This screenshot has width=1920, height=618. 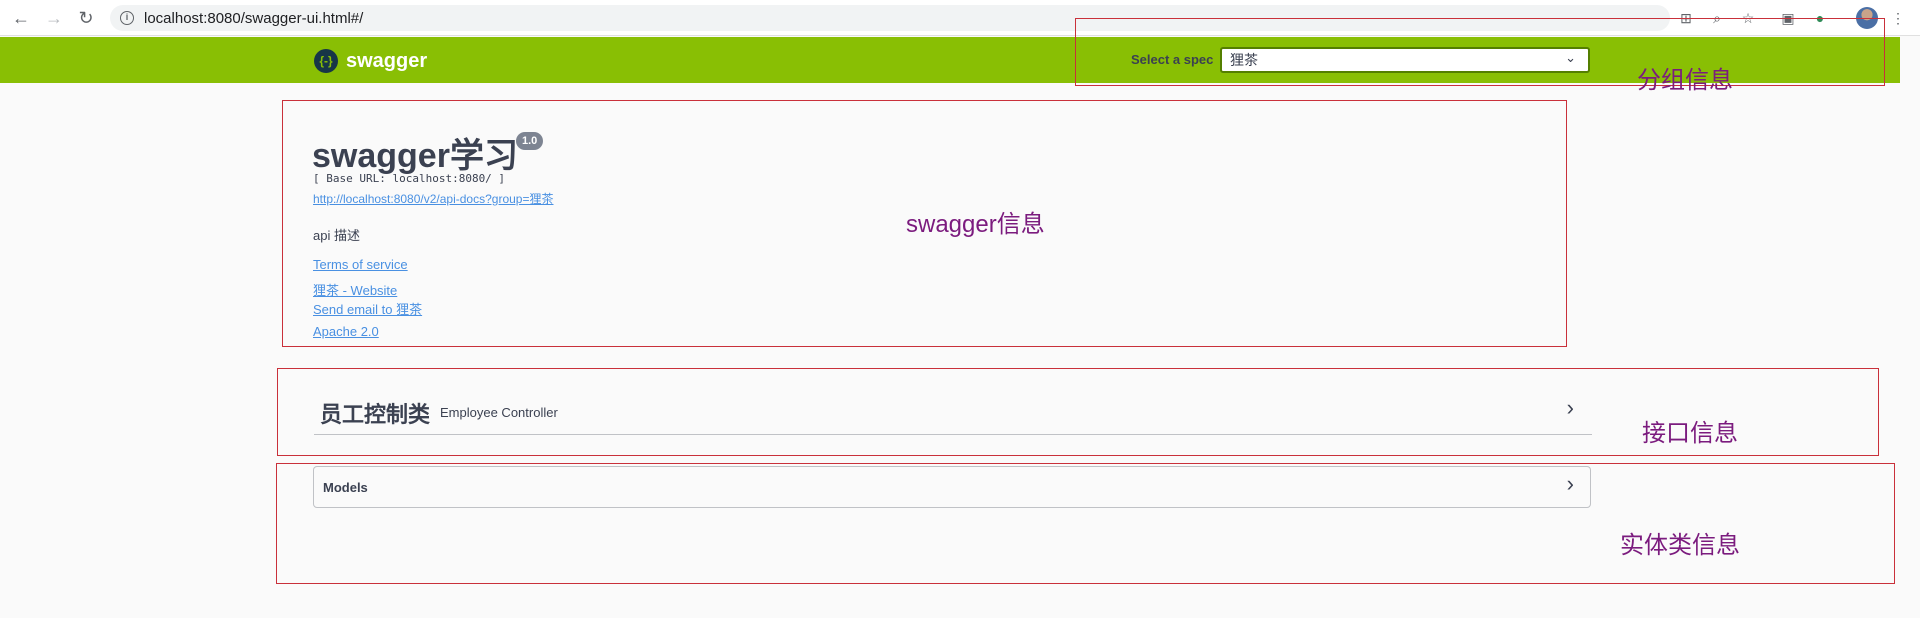 I want to click on annotation-label-swagger: swagger信息, so click(x=975, y=224).